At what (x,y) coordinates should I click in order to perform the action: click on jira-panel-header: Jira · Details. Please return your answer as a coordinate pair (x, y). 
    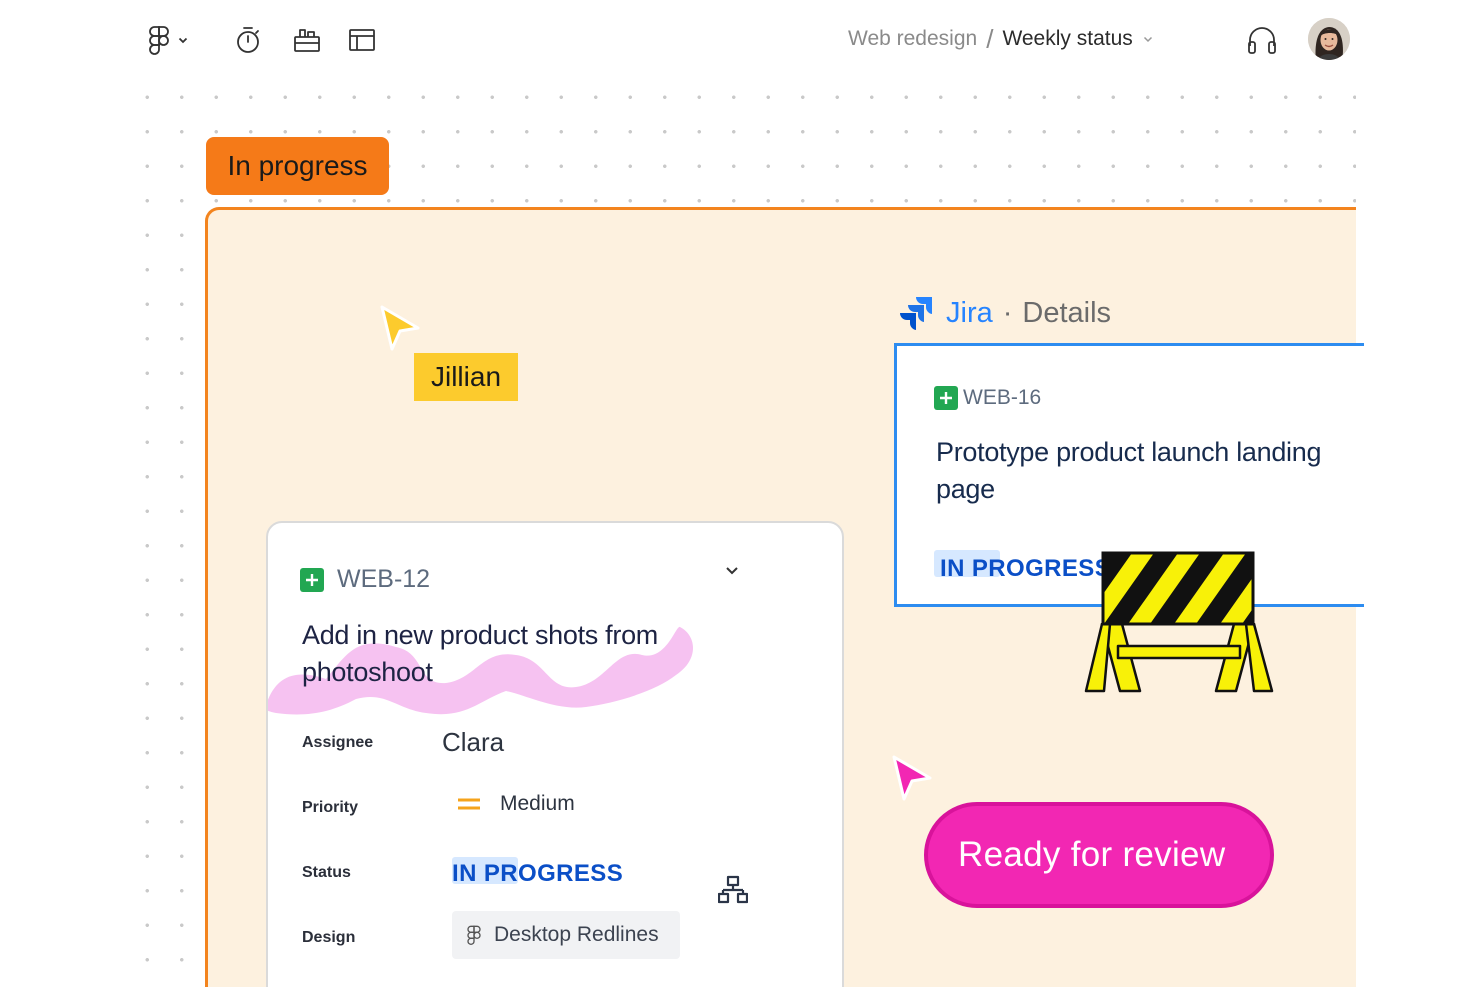
    Looking at the image, I should click on (1004, 313).